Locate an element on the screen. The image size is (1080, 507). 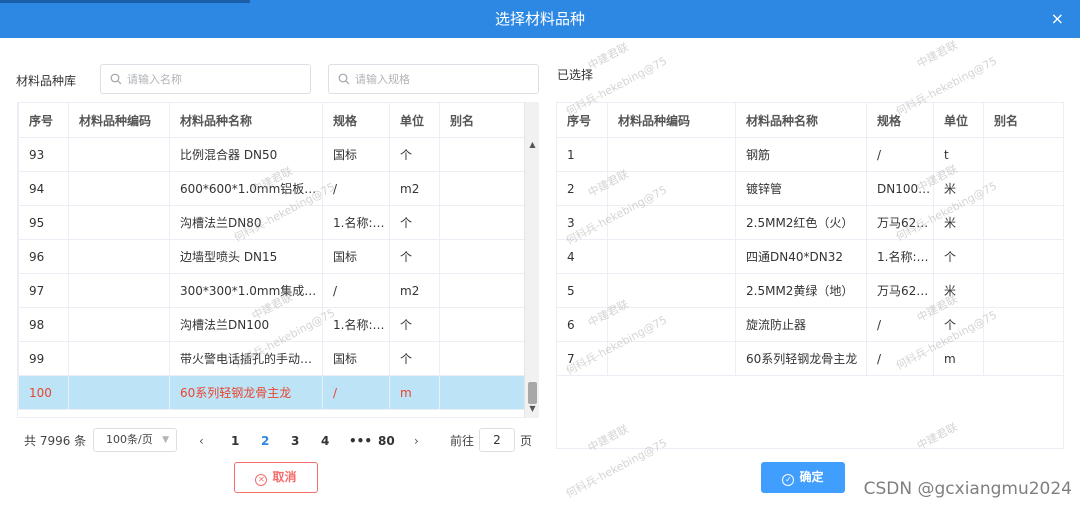
page-ellipsis: ••• is located at coordinates (360, 441).